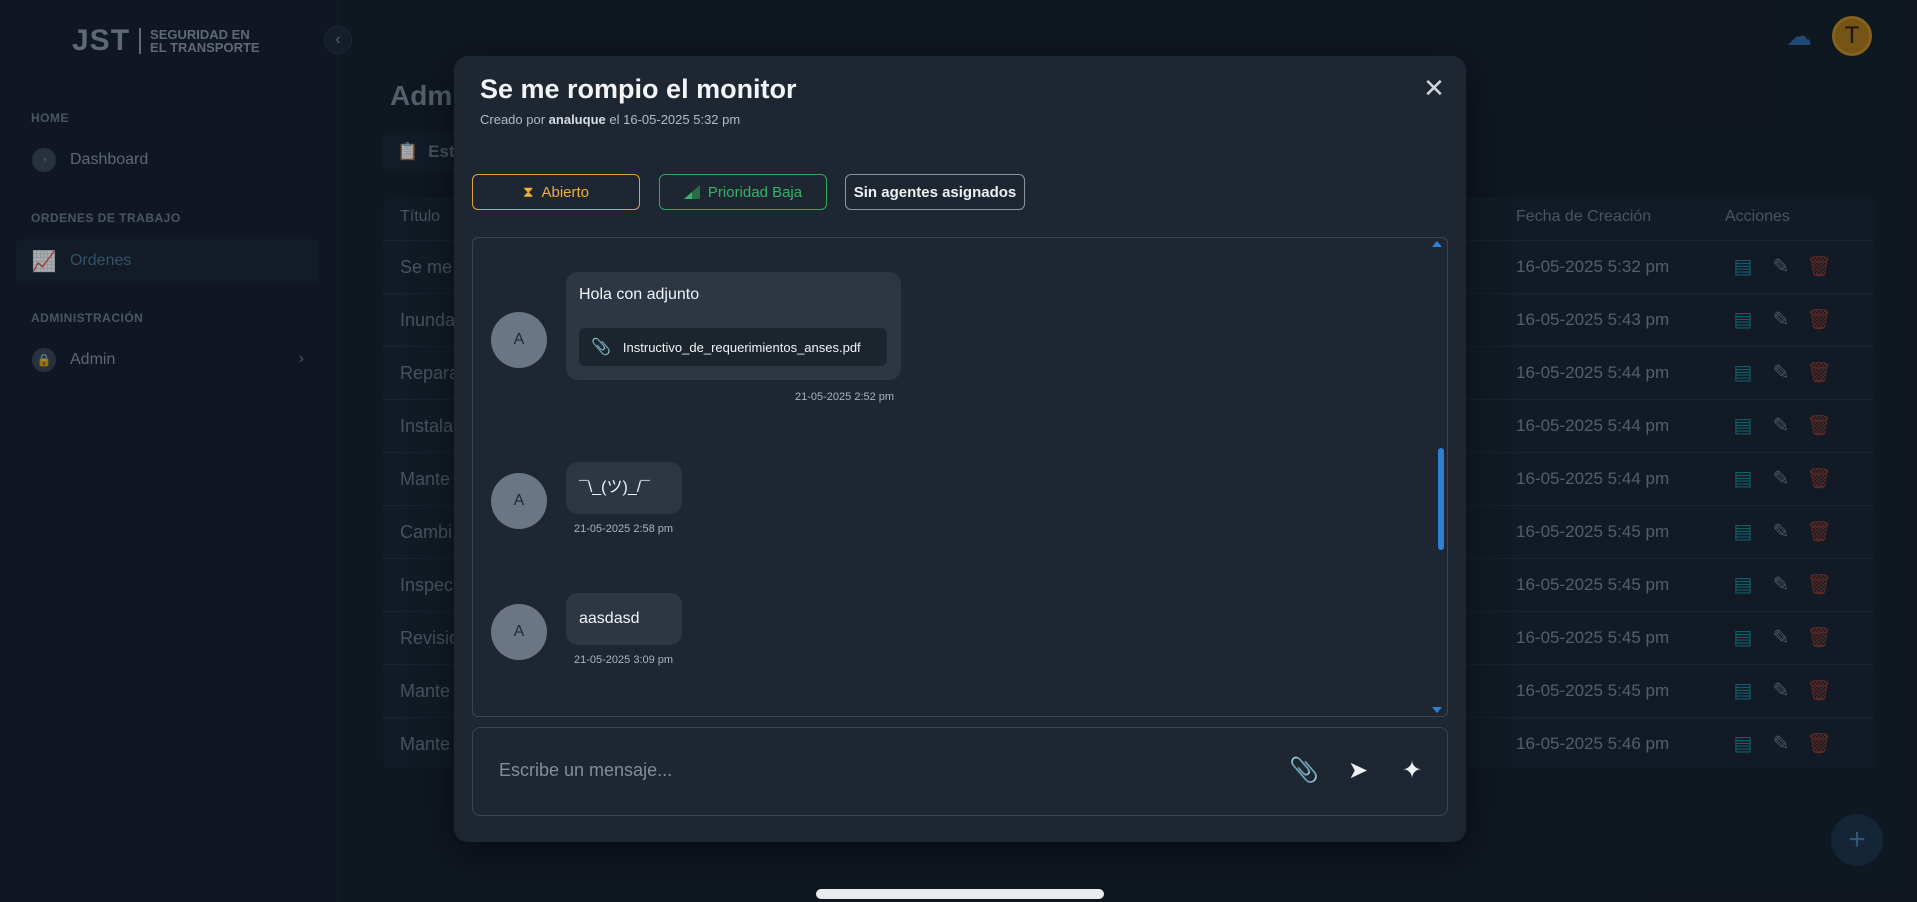 The image size is (1917, 902). I want to click on status-badge: ⧗ Abierto, so click(556, 192).